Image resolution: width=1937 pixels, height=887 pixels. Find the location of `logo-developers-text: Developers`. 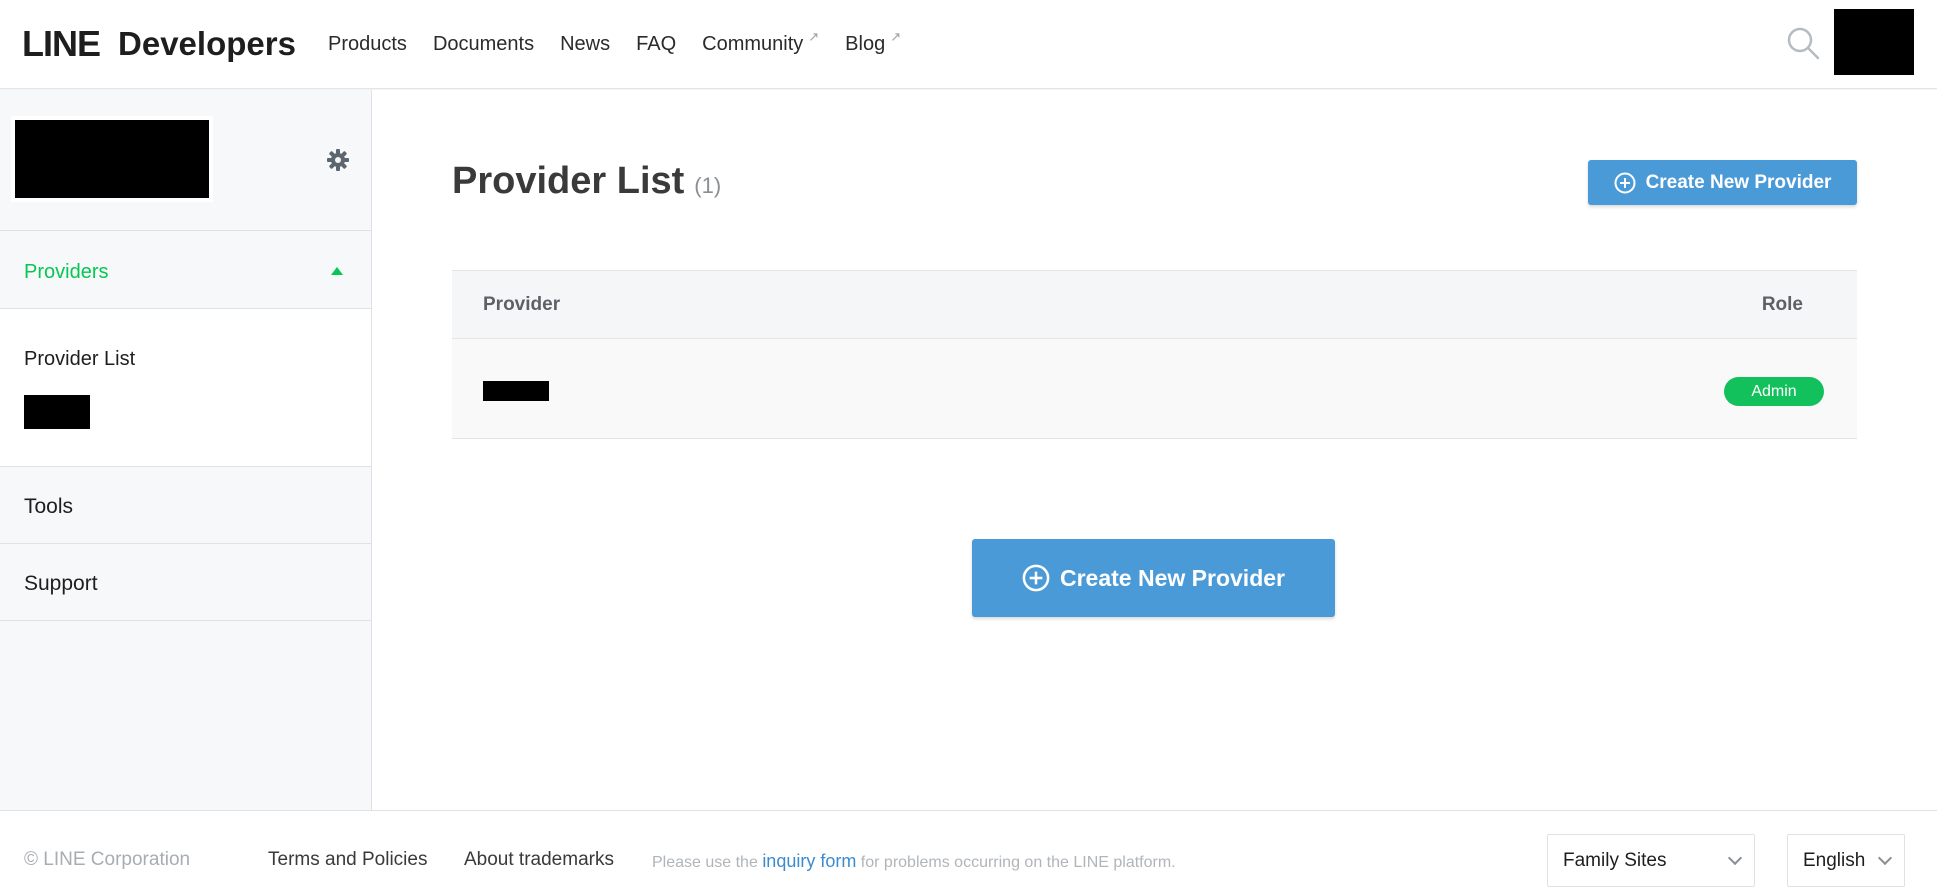

logo-developers-text: Developers is located at coordinates (207, 43).